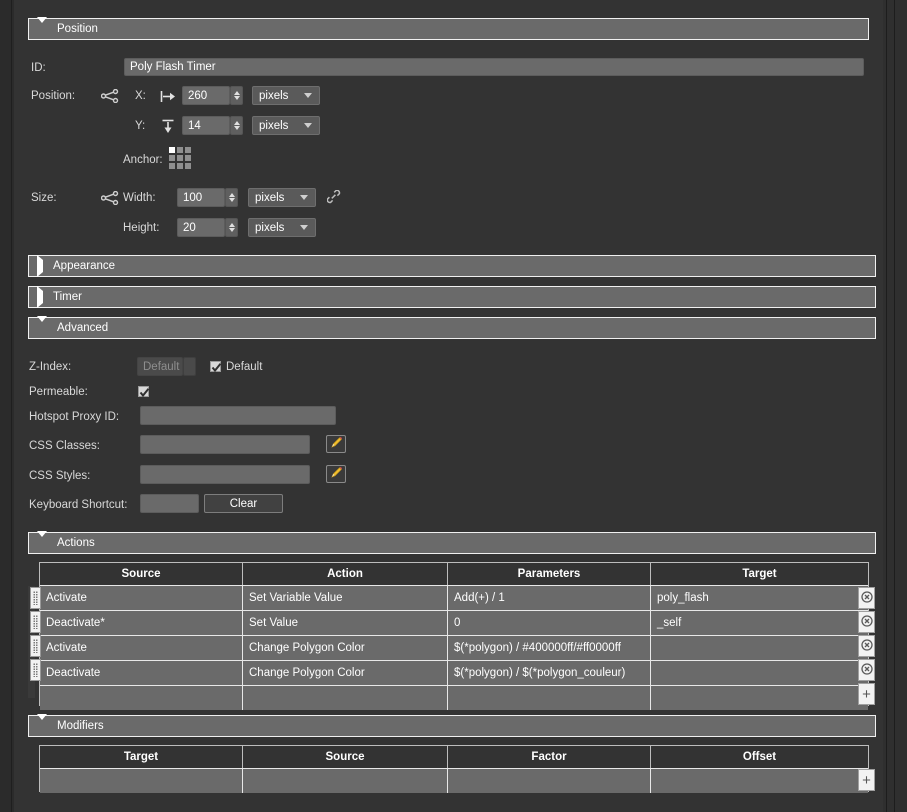  I want to click on permeable-label: Permeable:, so click(58, 392).